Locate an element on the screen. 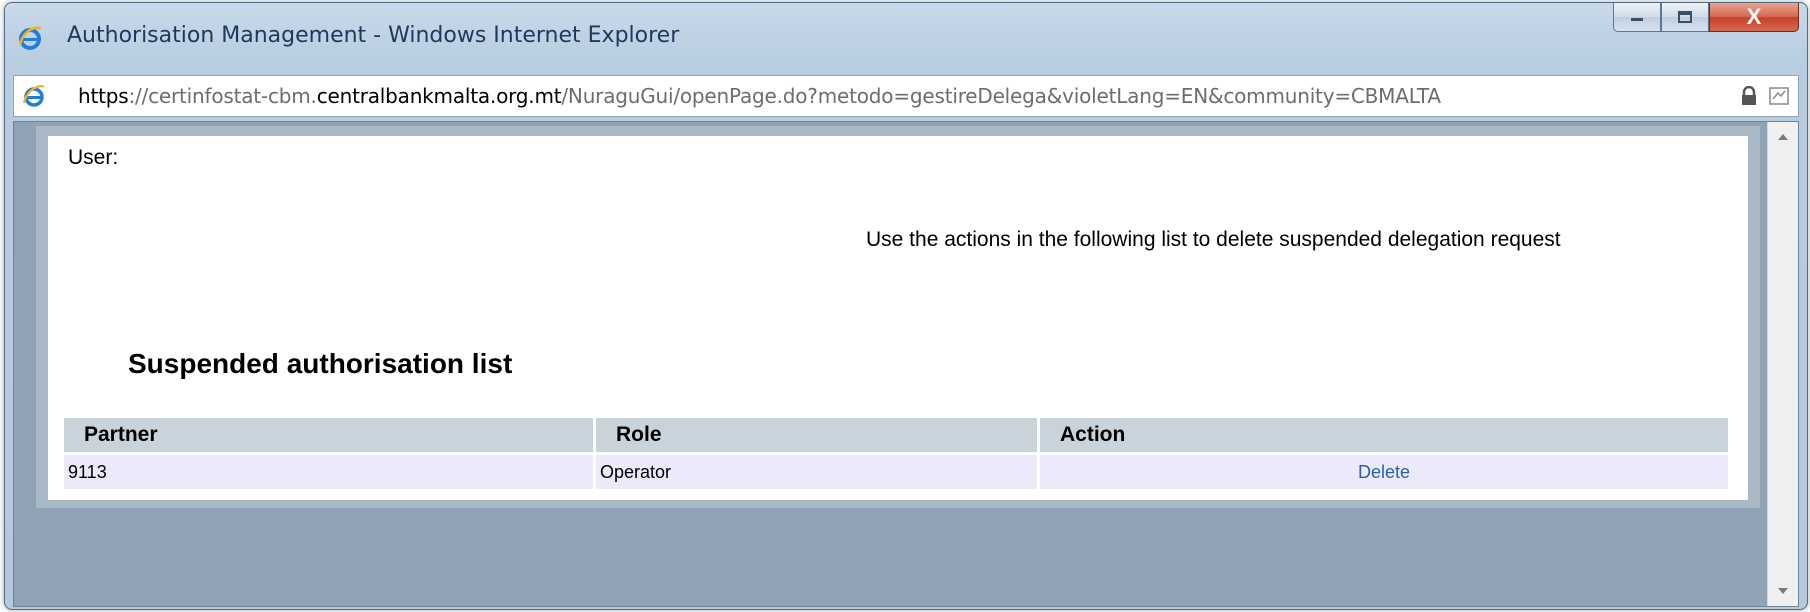 The image size is (1810, 612). partner-cell: 9113 is located at coordinates (330, 470).